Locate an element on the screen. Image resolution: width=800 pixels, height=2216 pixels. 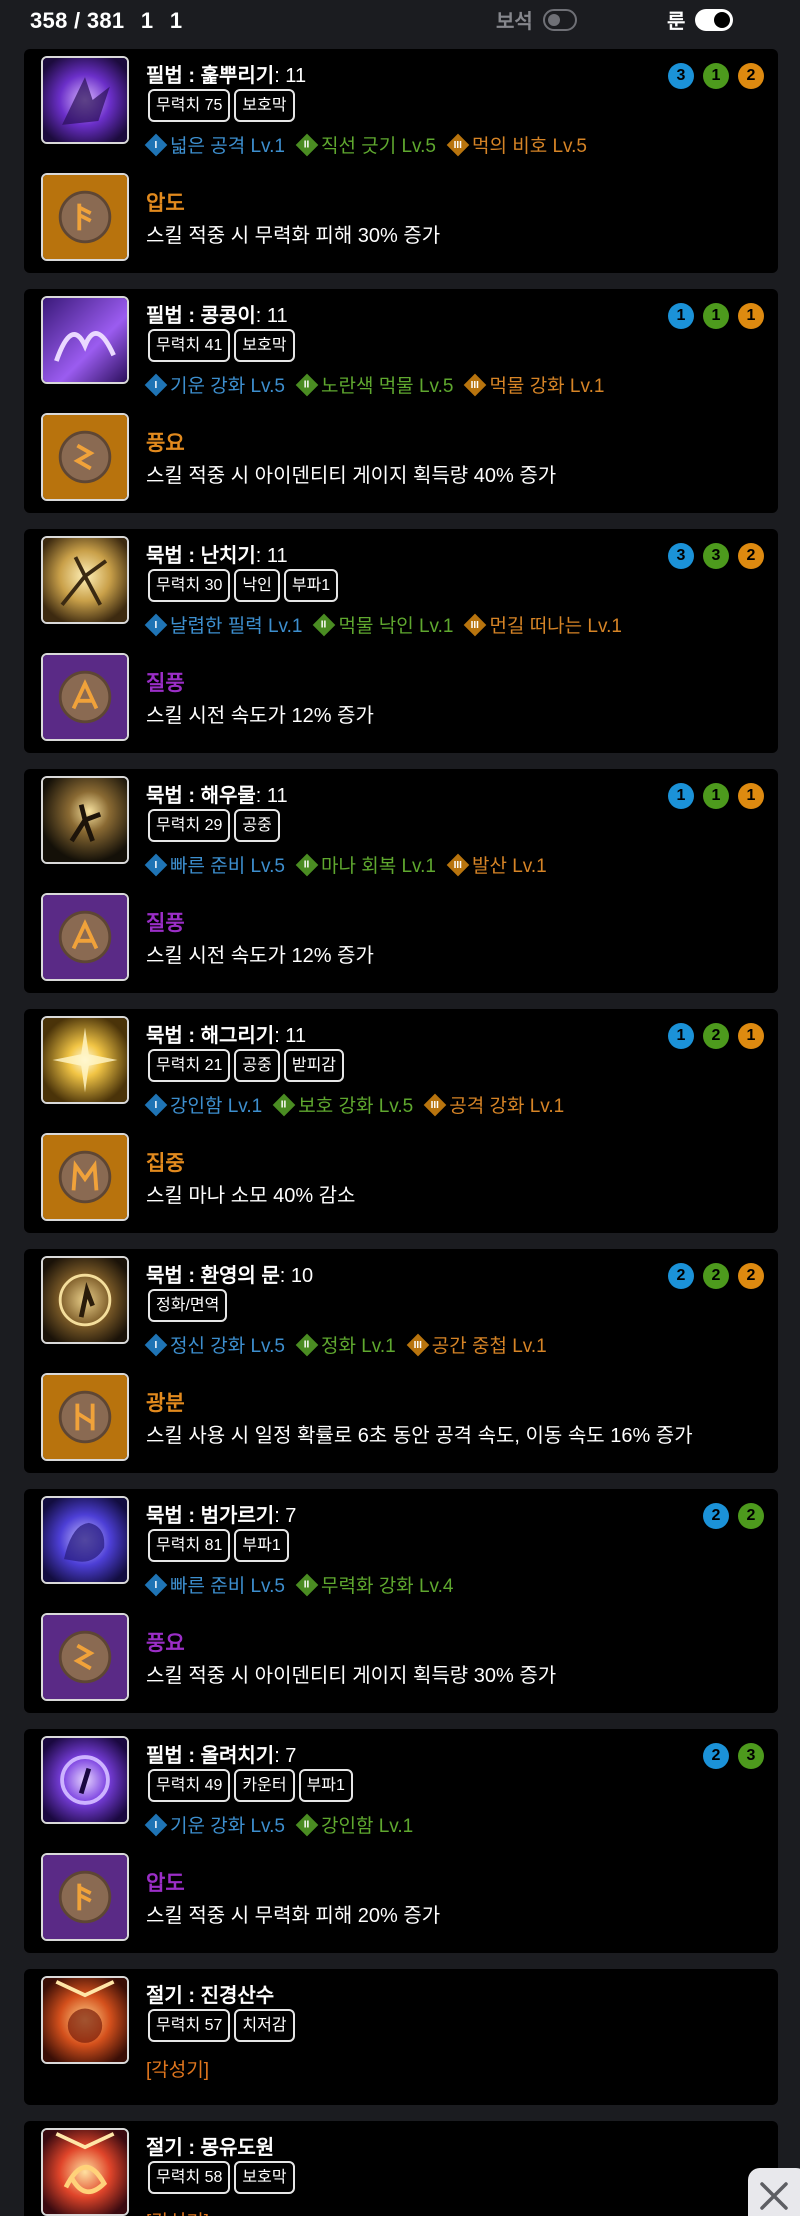
rune-name: 압도 is located at coordinates (165, 1883).